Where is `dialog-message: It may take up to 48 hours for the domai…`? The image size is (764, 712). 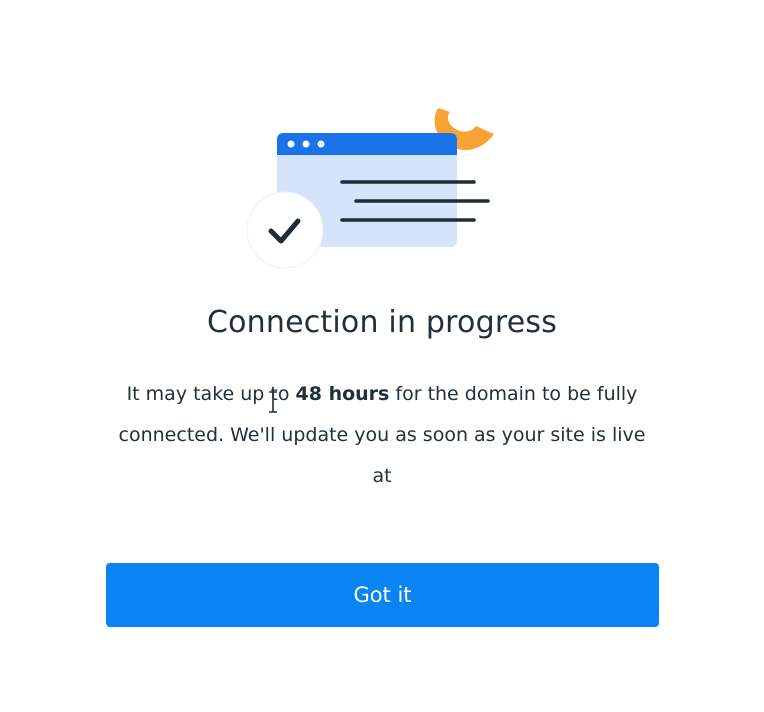
dialog-message: It may take up to 48 hours for the domai… is located at coordinates (382, 435).